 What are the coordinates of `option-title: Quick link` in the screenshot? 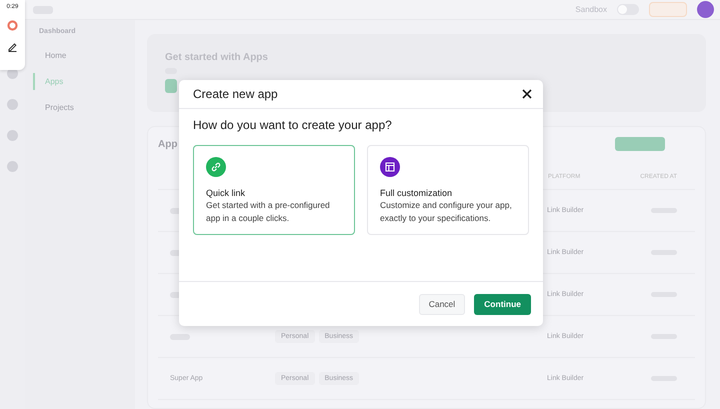 It's located at (226, 193).